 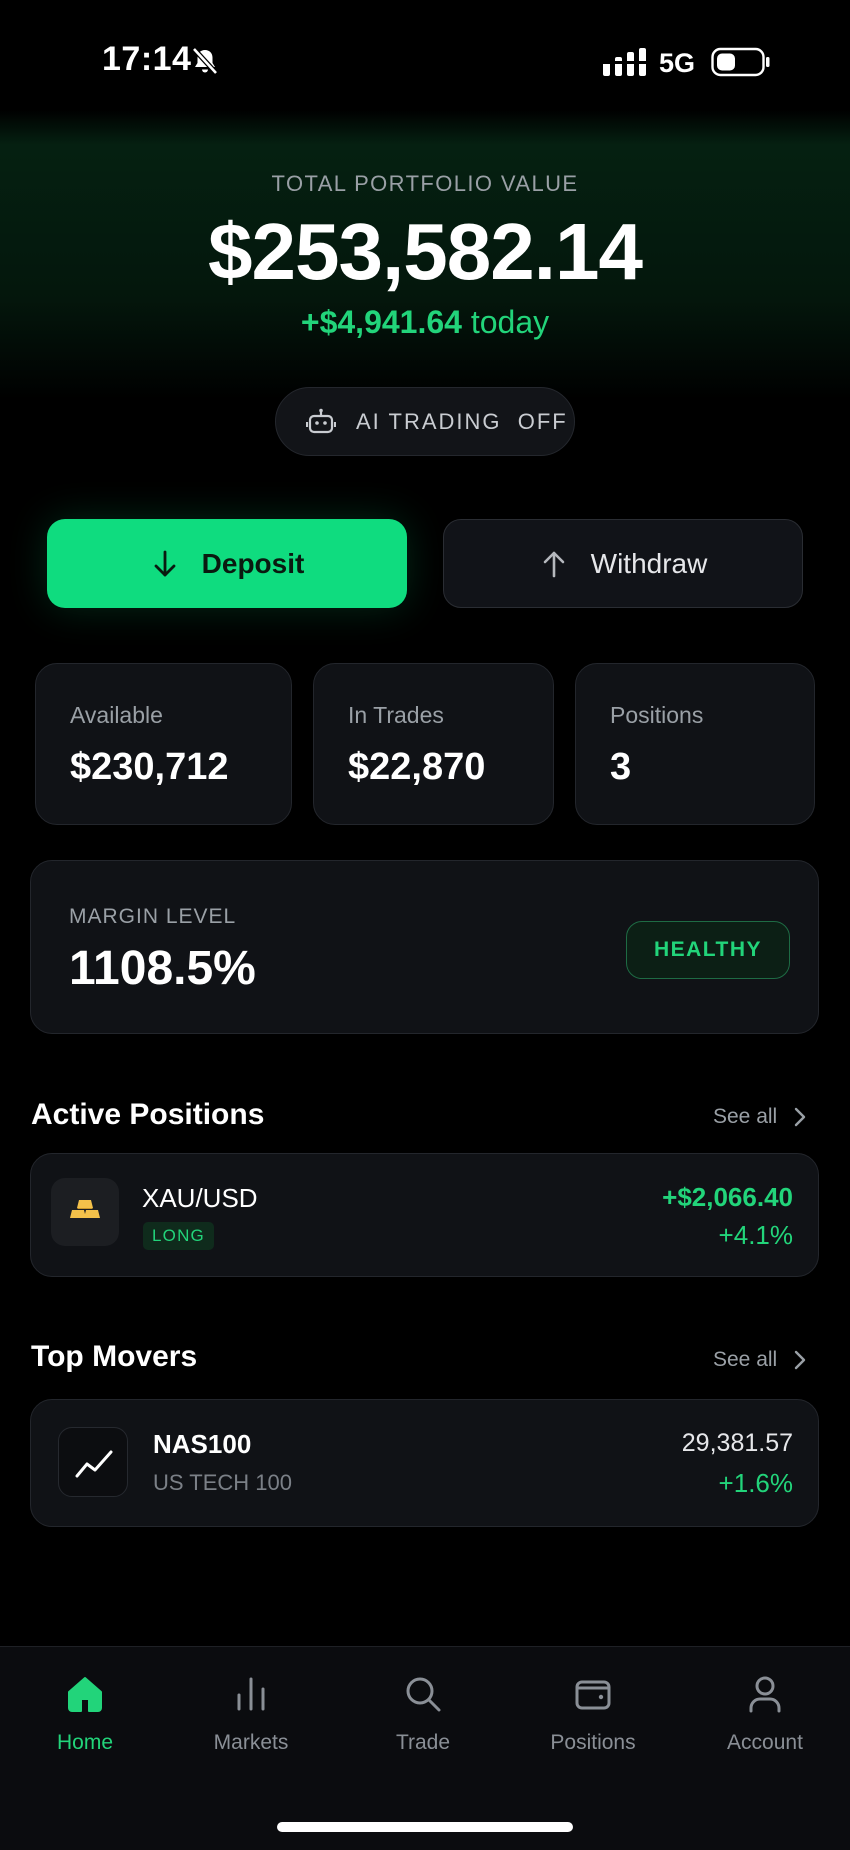 What do you see at coordinates (755, 1483) in the screenshot?
I see `mover-pct: +1.6%` at bounding box center [755, 1483].